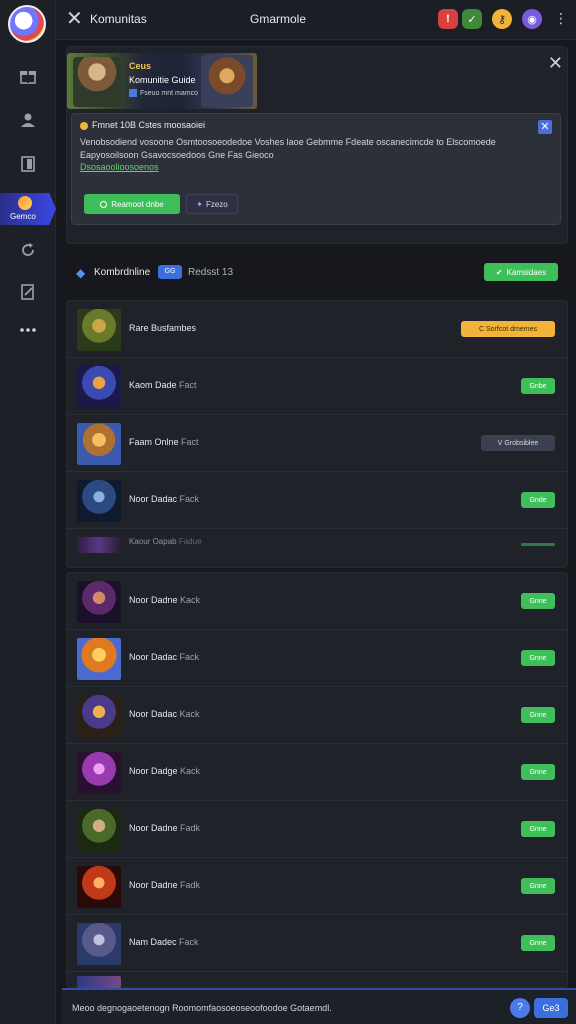  I want to click on left-rail: Gemco, so click(28, 512).